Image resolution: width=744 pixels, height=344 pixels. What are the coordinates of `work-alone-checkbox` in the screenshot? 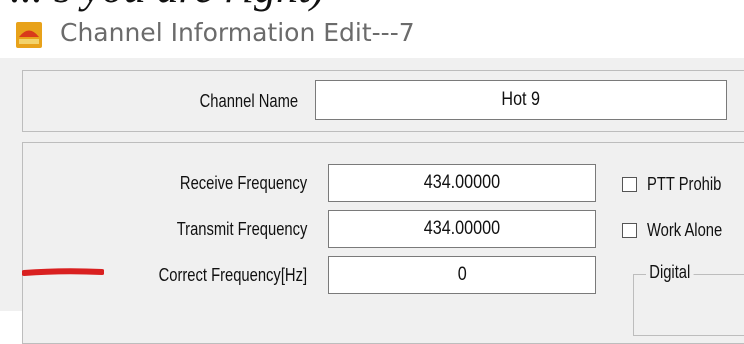 It's located at (629, 230).